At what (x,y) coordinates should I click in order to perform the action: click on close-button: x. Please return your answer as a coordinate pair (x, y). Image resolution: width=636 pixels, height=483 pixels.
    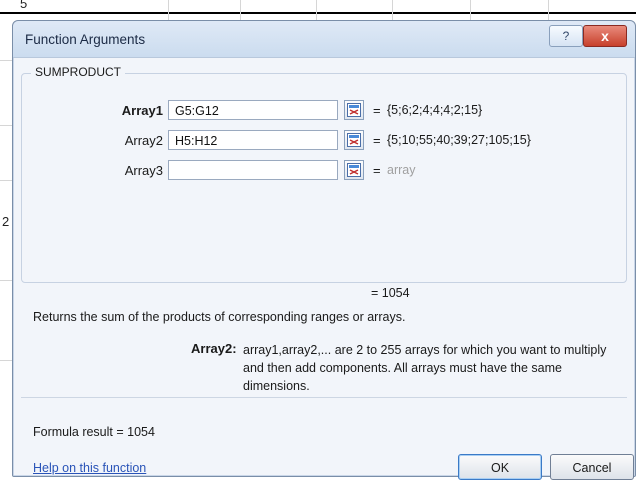
    Looking at the image, I should click on (605, 36).